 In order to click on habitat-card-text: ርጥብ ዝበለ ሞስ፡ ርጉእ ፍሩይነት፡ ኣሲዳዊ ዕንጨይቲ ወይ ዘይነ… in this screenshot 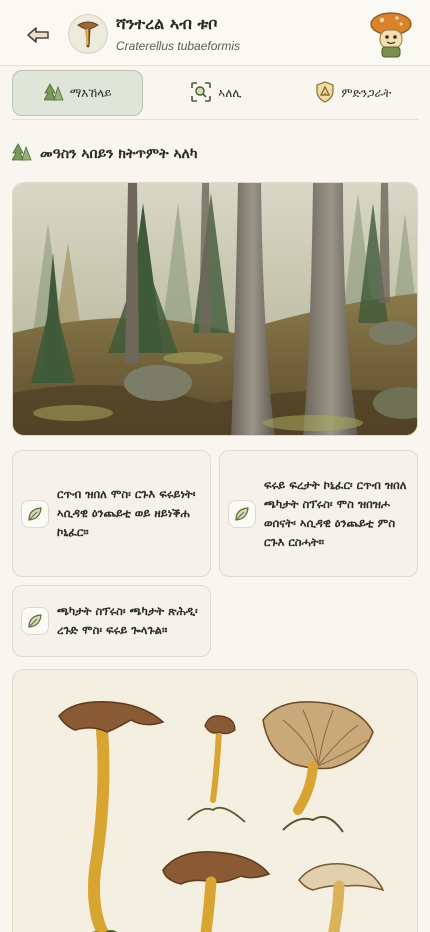, I will do `click(126, 513)`.